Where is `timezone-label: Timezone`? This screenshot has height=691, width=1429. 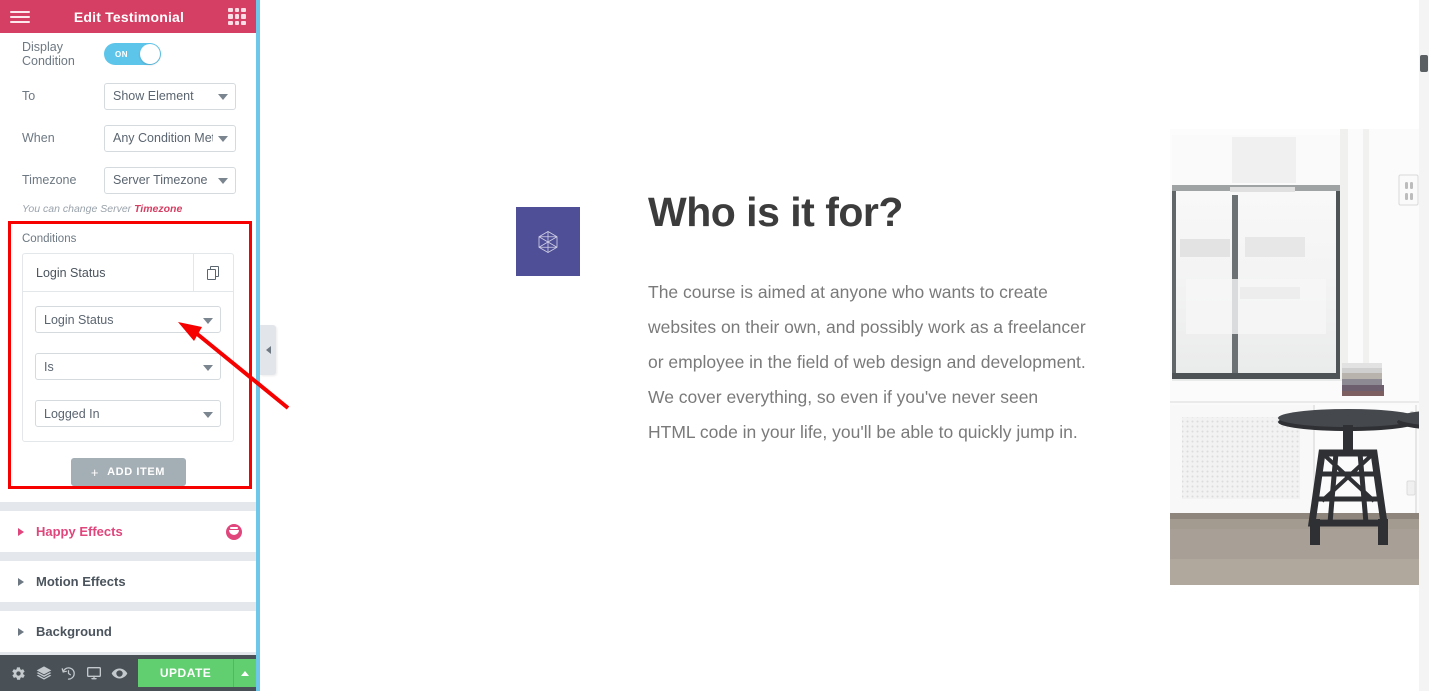
timezone-label: Timezone is located at coordinates (49, 180).